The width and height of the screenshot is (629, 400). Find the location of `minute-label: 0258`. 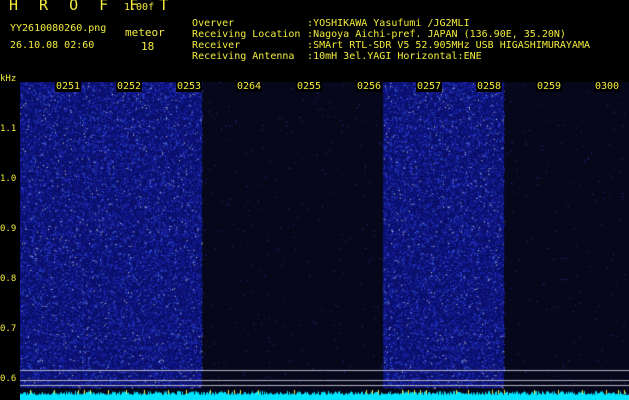

minute-label: 0258 is located at coordinates (489, 86).